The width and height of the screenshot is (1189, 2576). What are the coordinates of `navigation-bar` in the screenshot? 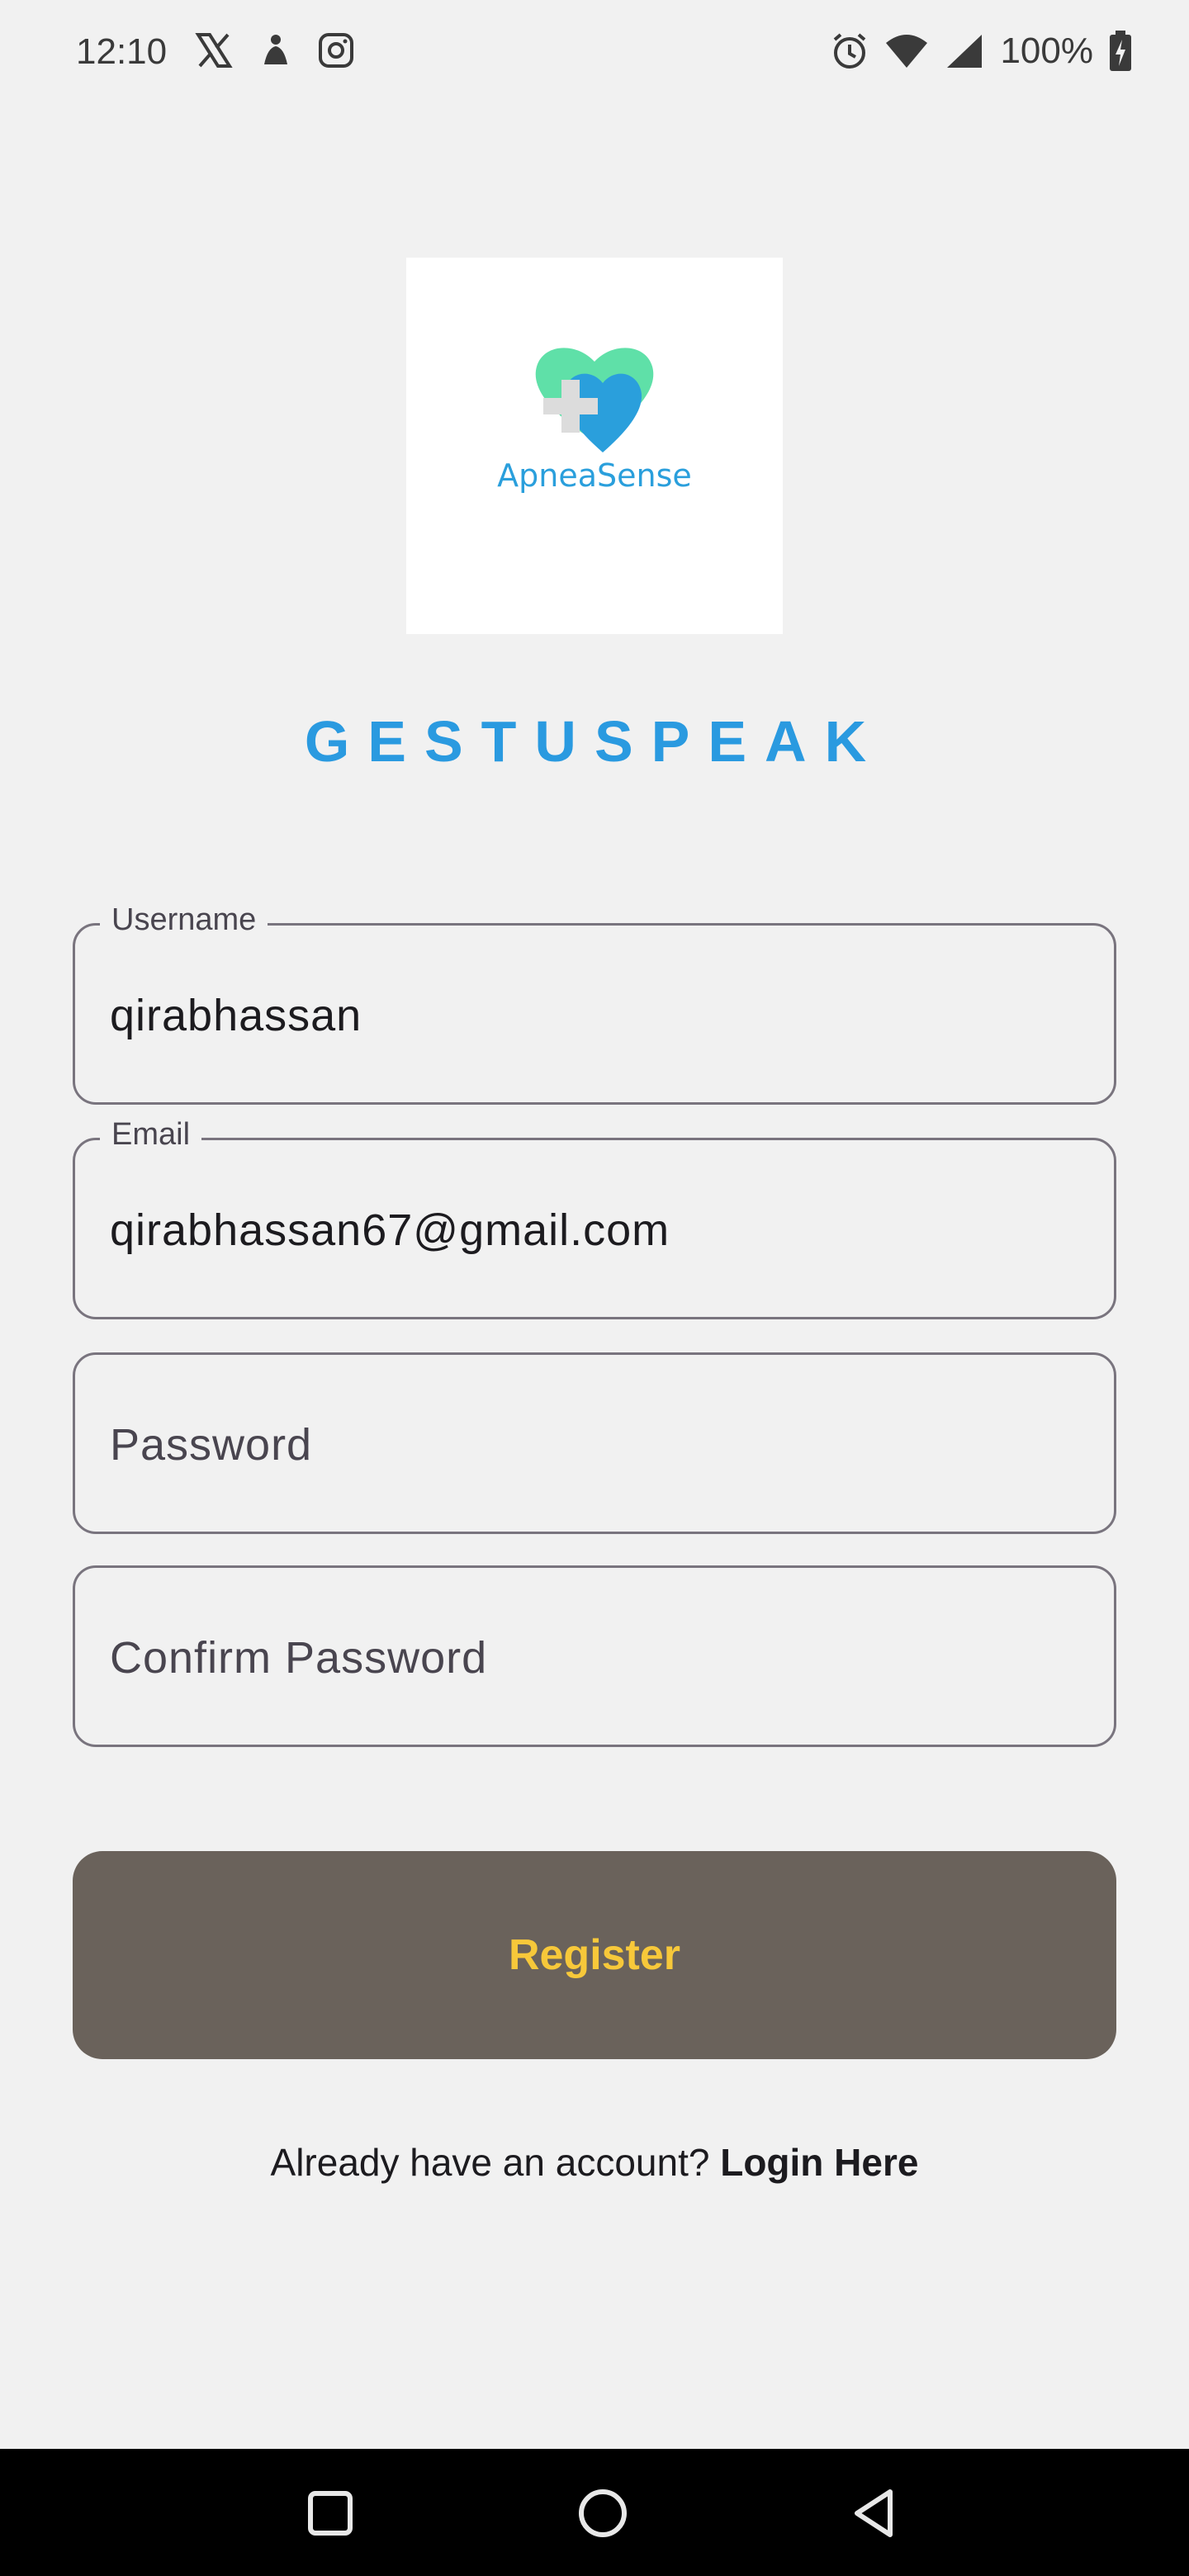 It's located at (594, 2512).